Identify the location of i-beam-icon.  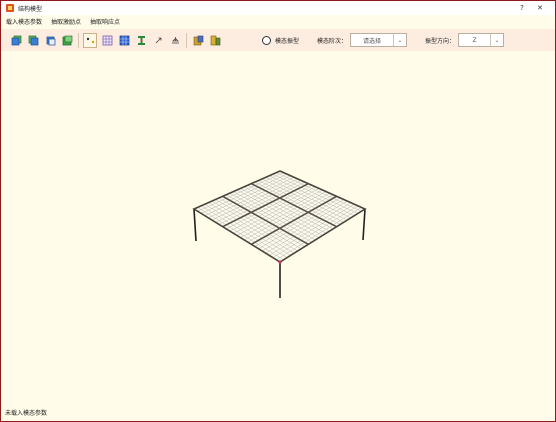
(141, 40).